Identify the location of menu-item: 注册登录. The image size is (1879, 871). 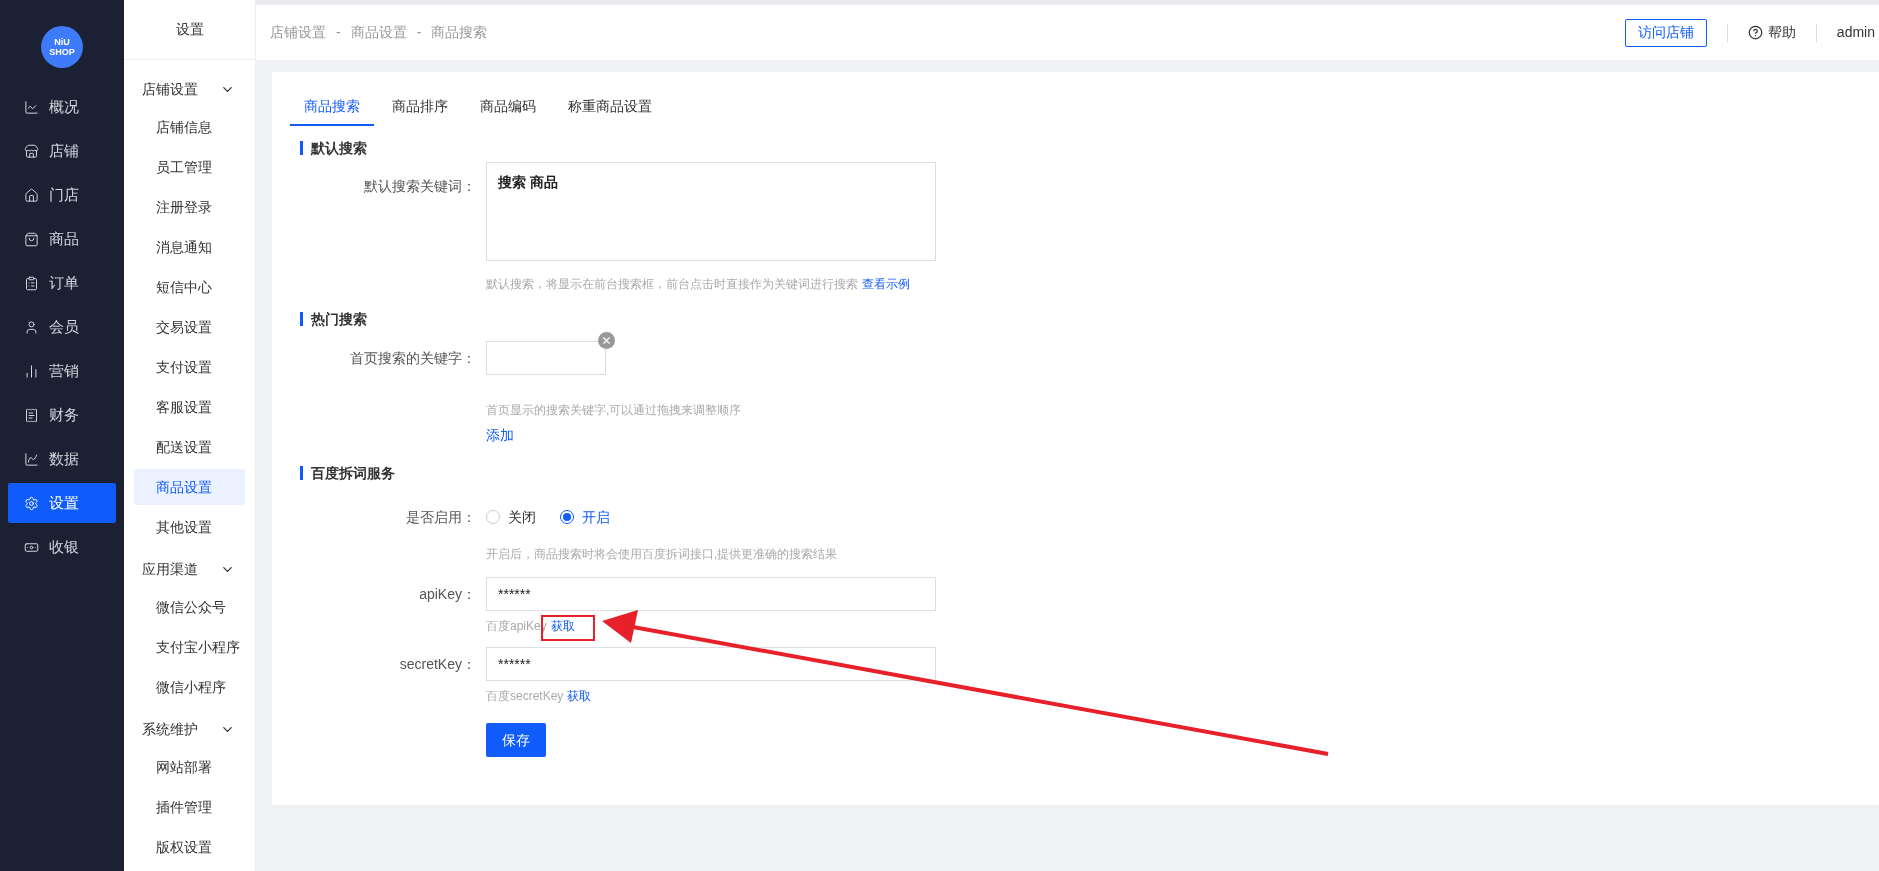
(189, 207).